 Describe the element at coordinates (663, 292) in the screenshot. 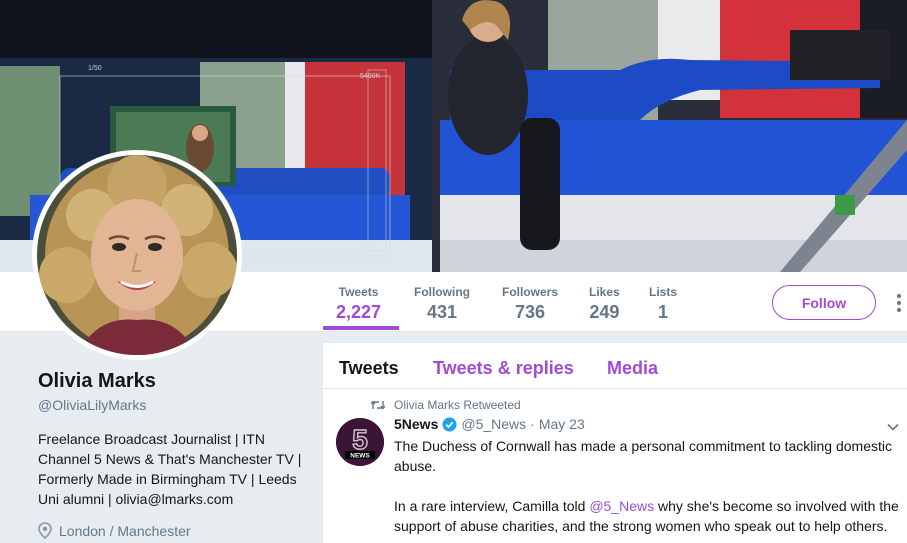

I see `stat-label: Lists` at that location.